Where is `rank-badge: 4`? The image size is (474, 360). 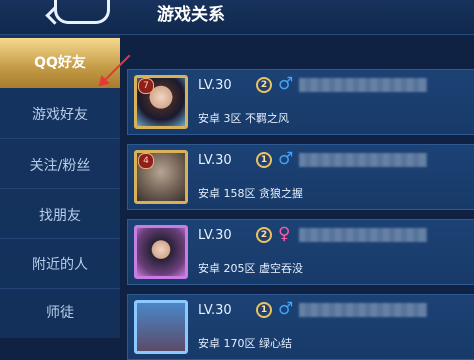
rank-badge: 4 is located at coordinates (146, 161).